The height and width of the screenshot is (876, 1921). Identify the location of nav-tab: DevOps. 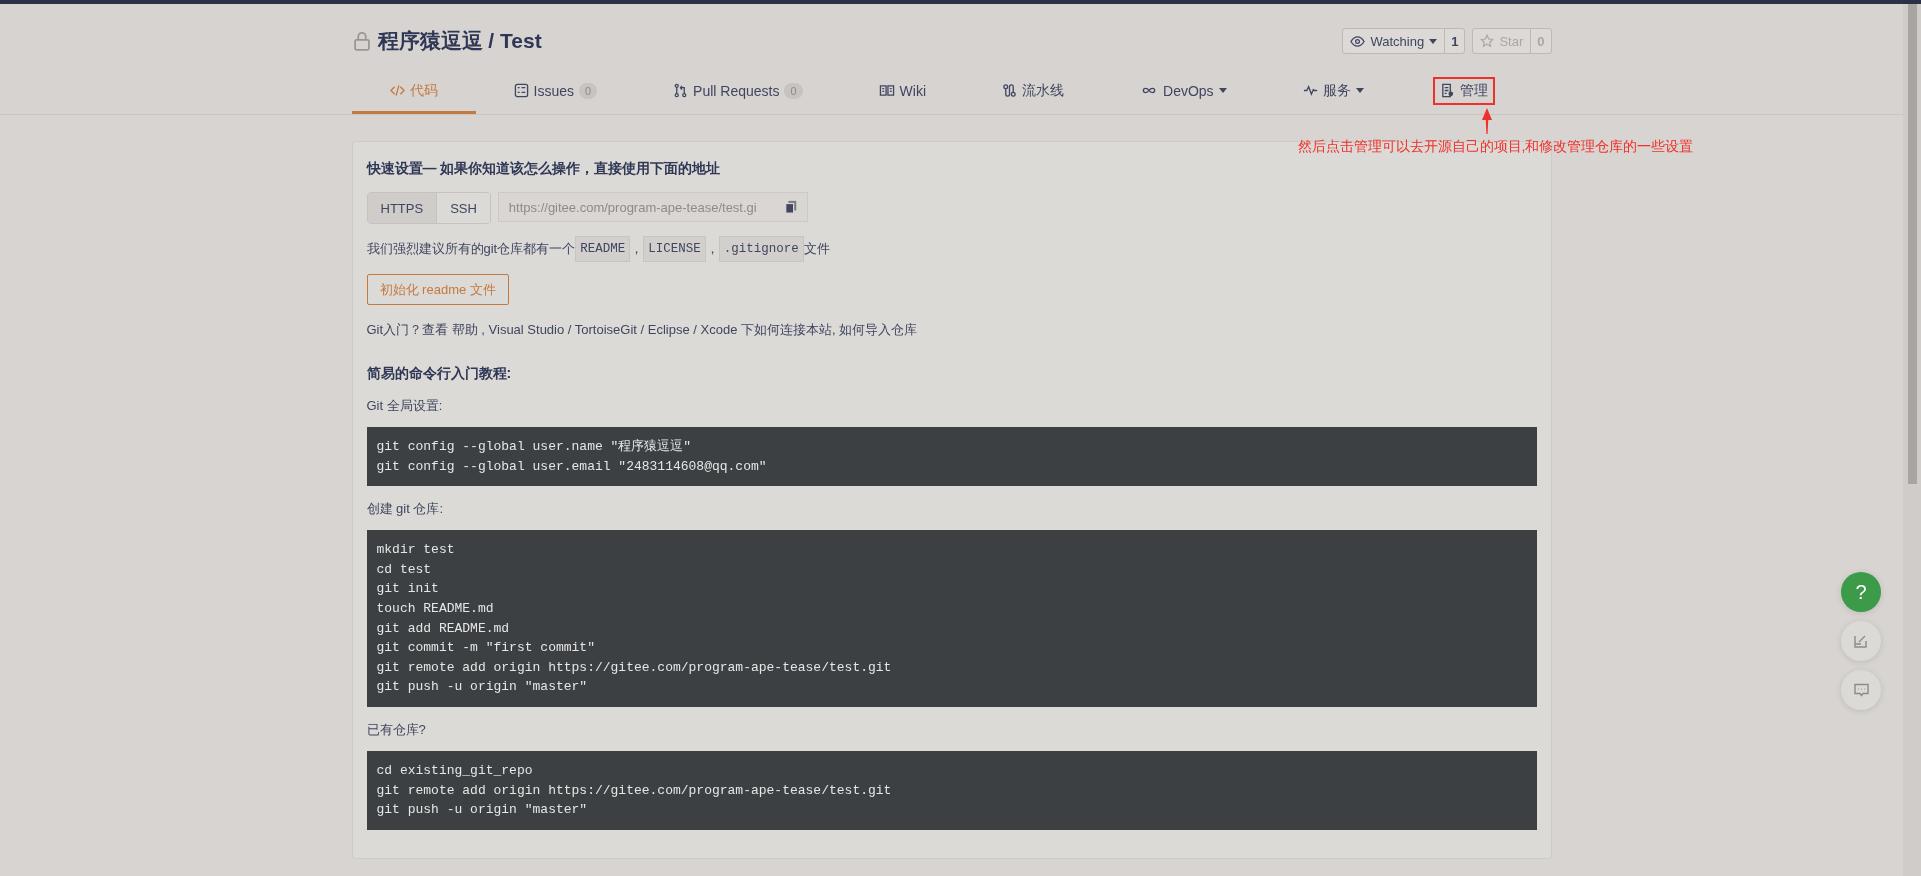
(1183, 92).